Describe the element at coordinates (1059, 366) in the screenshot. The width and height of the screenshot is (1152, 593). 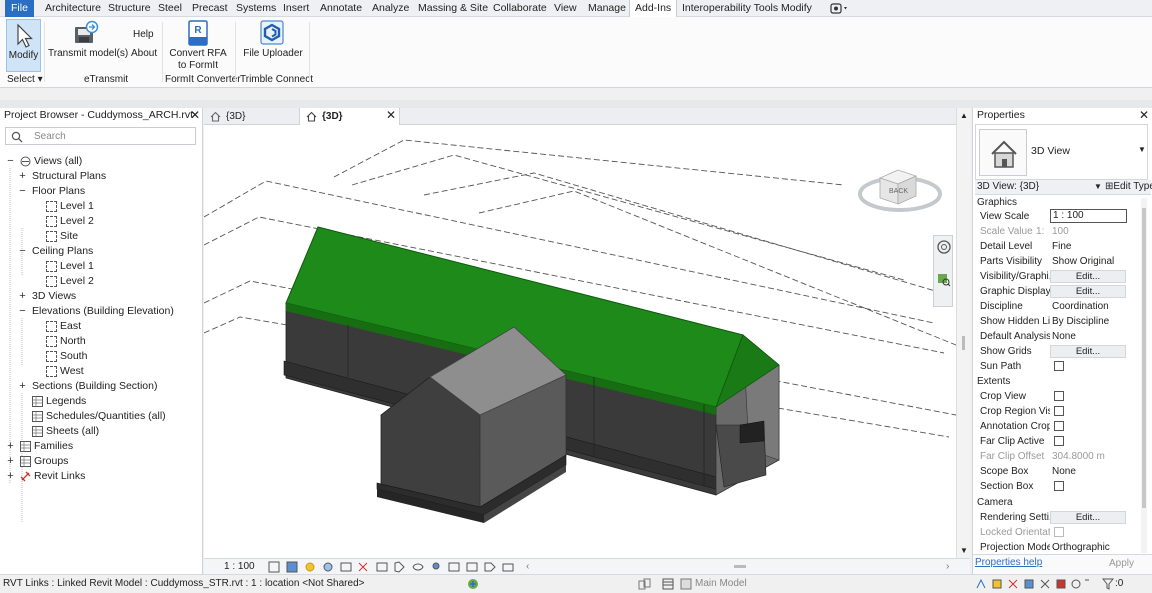
I see `sun-path-checkbox` at that location.